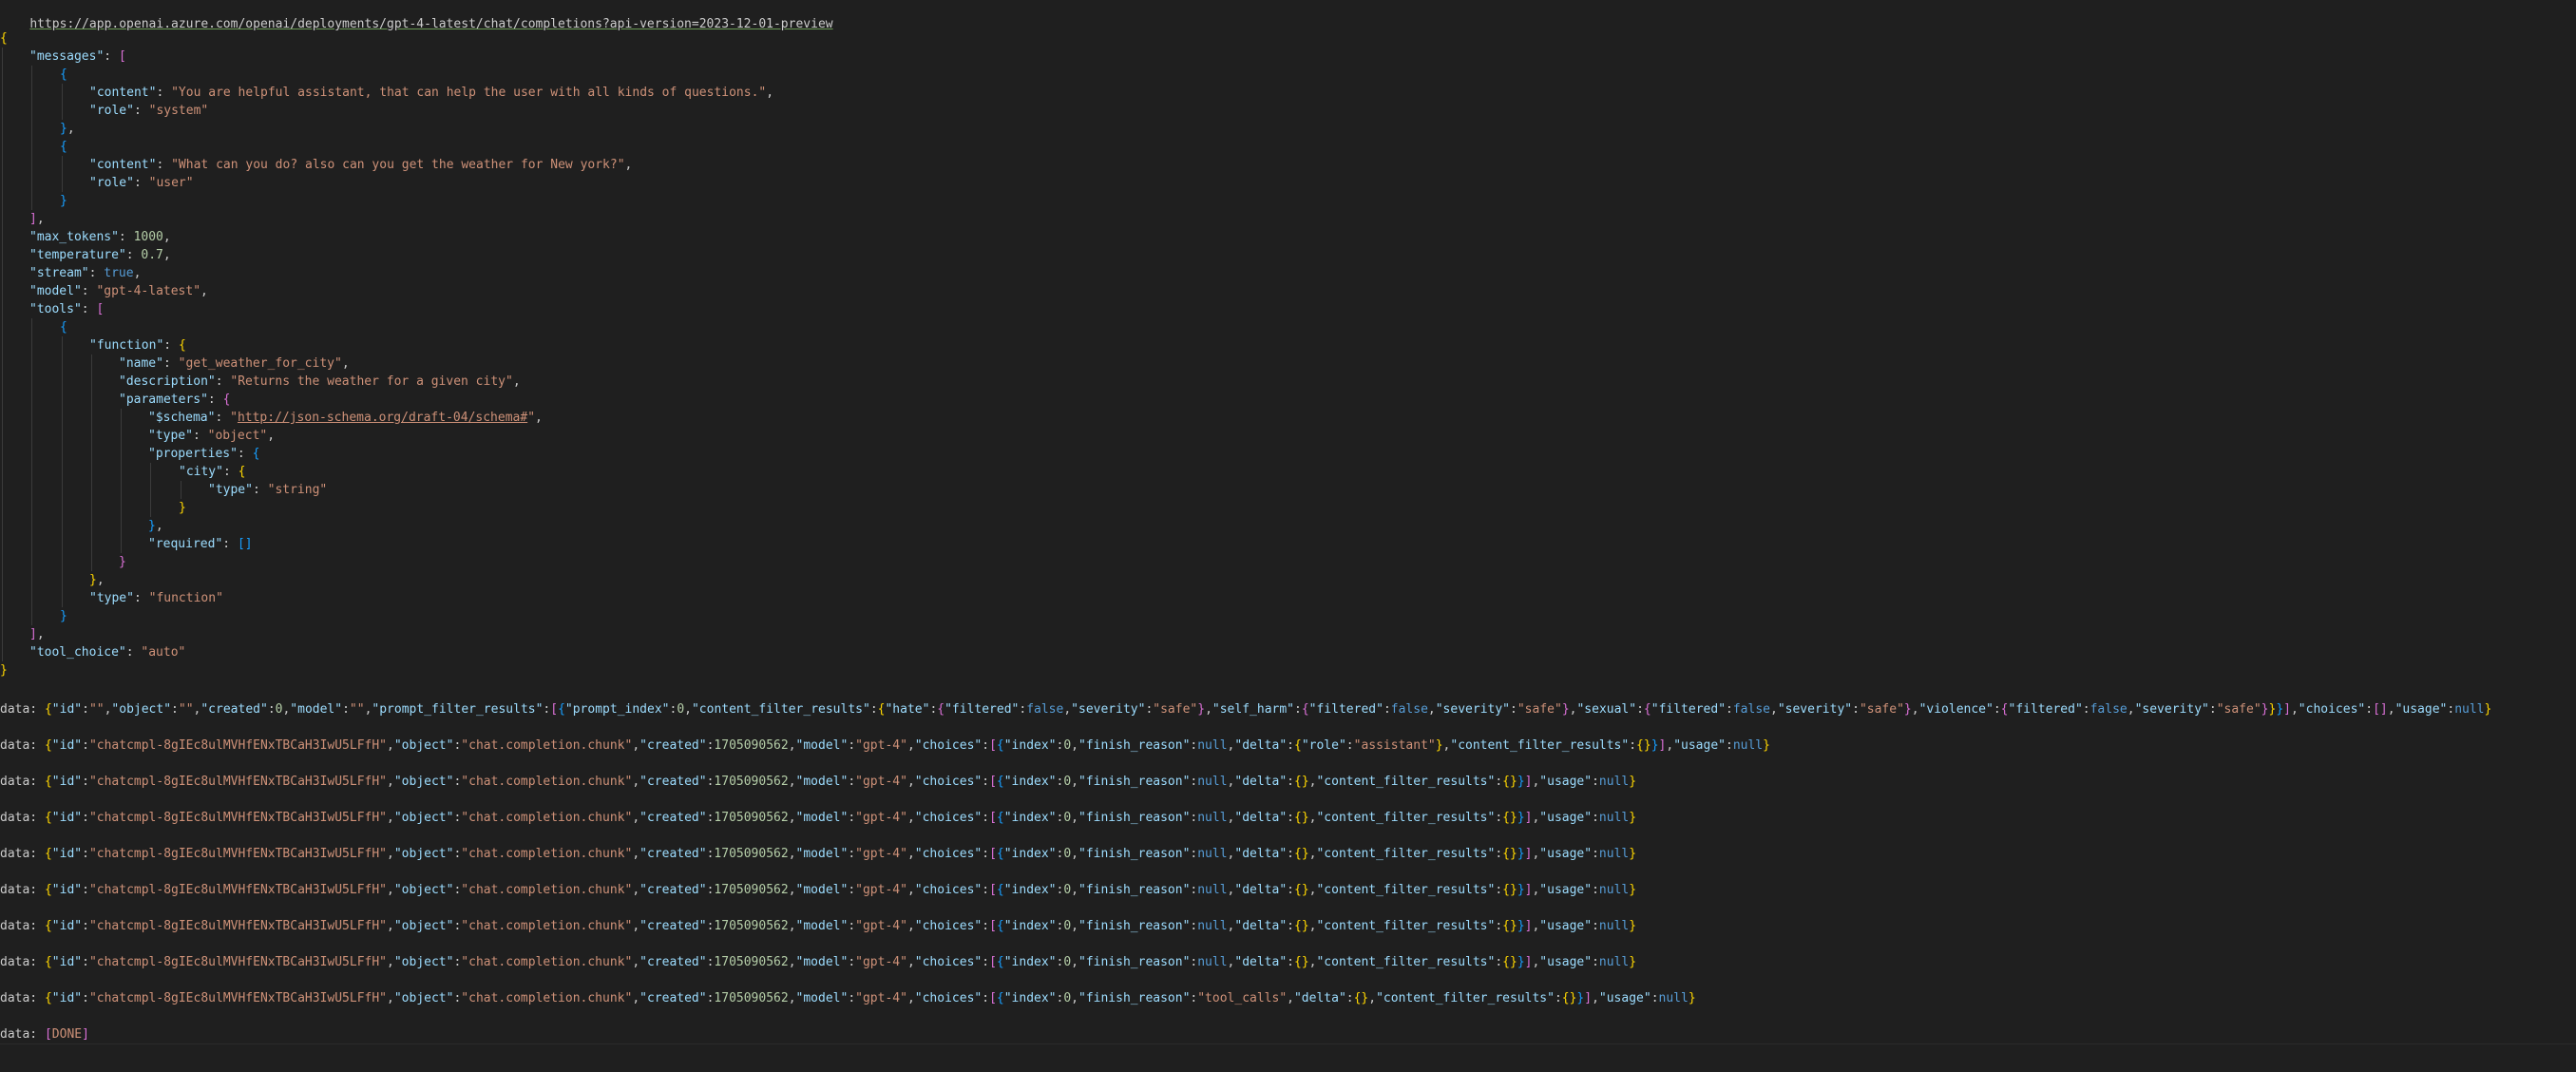  I want to click on json-string: http://json-schema.org/draft-04/schema#, so click(382, 418).